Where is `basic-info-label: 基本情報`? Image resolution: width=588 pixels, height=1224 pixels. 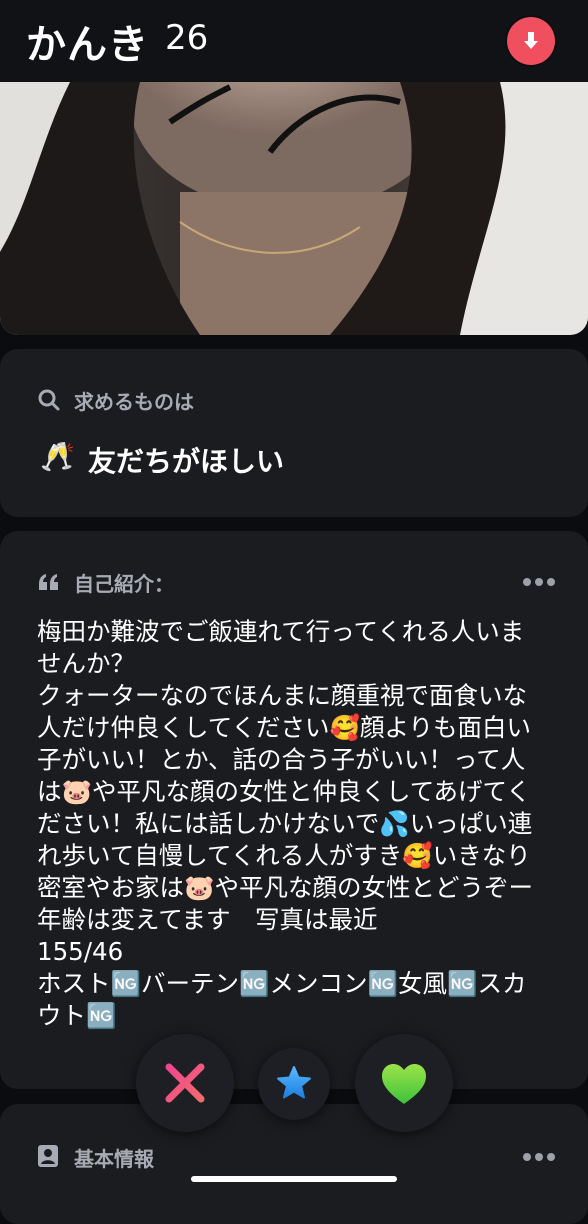 basic-info-label: 基本情報 is located at coordinates (114, 1159).